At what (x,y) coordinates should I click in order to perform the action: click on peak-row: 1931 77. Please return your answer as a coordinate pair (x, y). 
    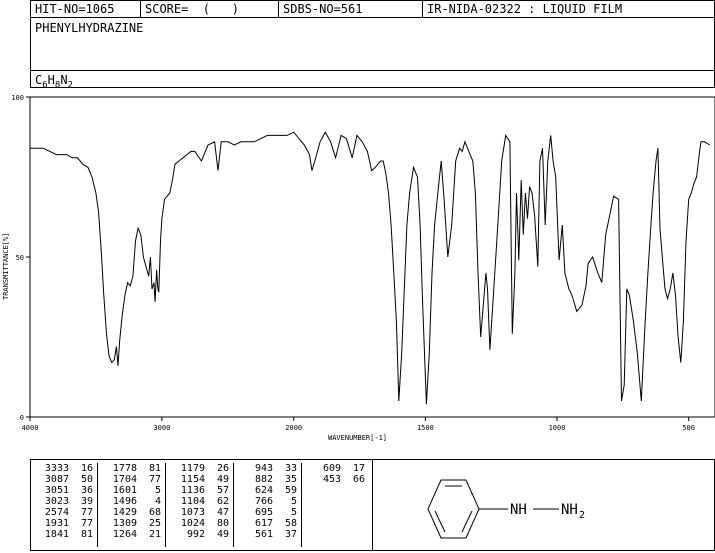
    Looking at the image, I should click on (64, 523).